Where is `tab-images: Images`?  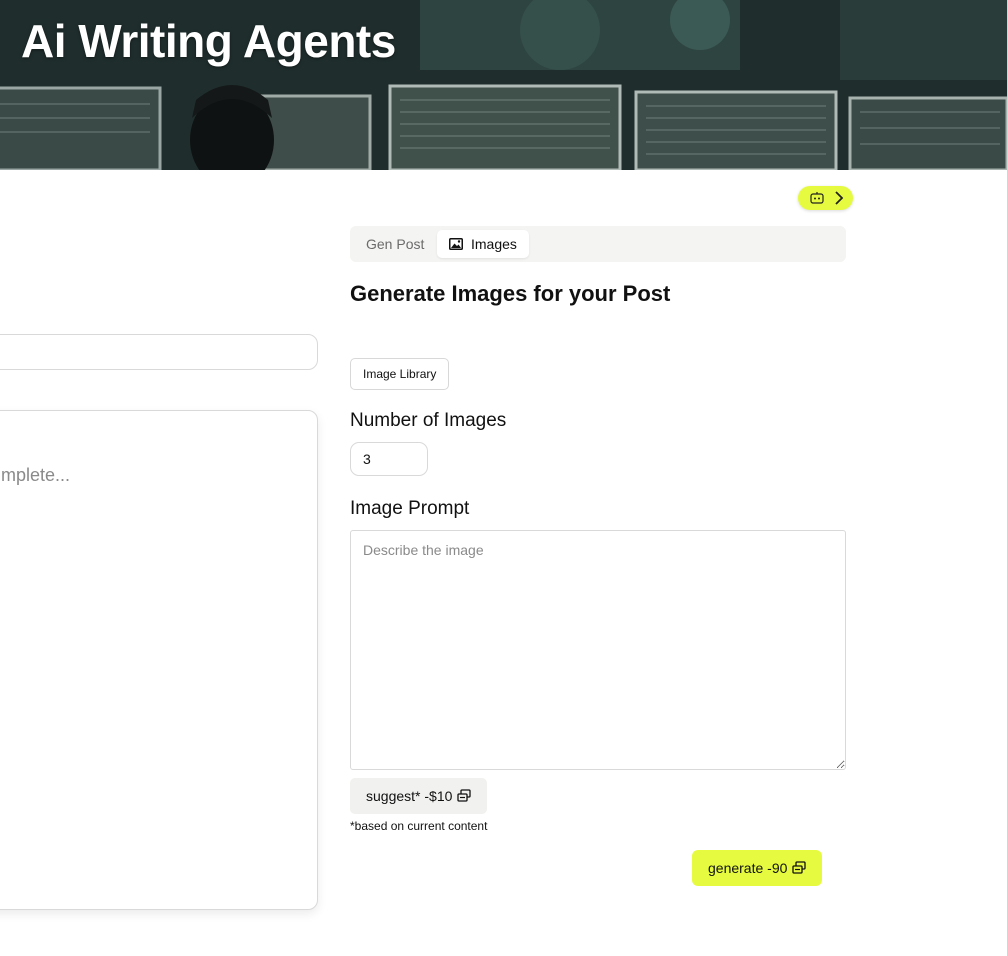
tab-images: Images is located at coordinates (483, 244).